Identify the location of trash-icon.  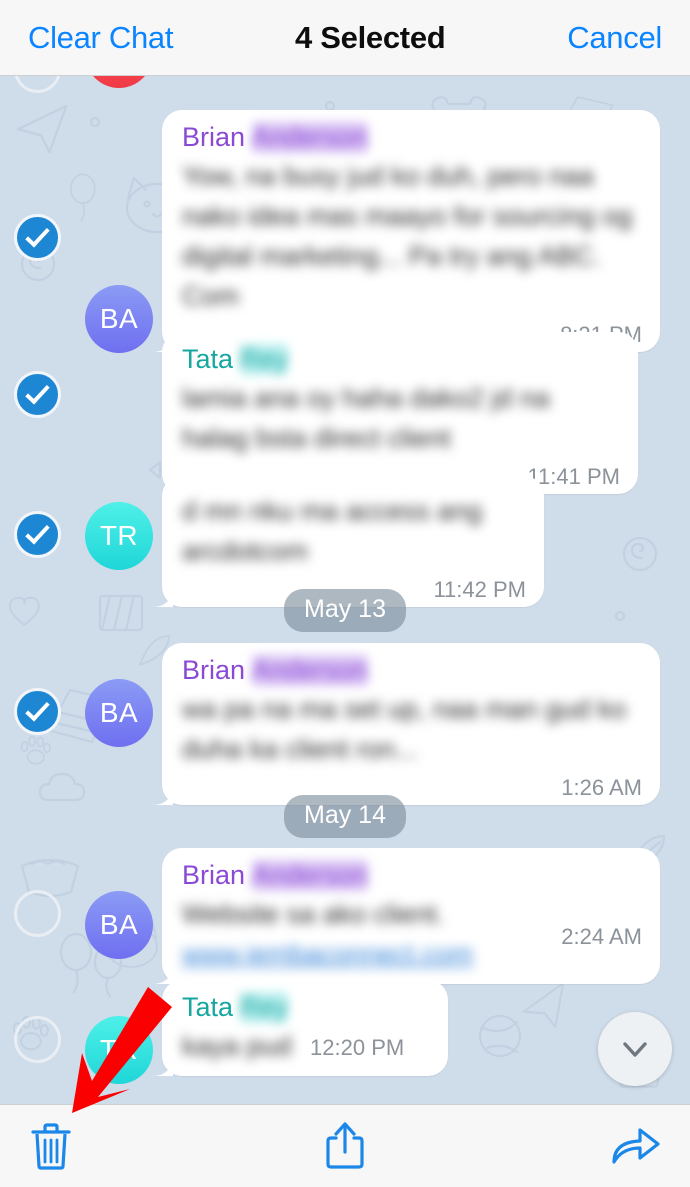
(51, 1146).